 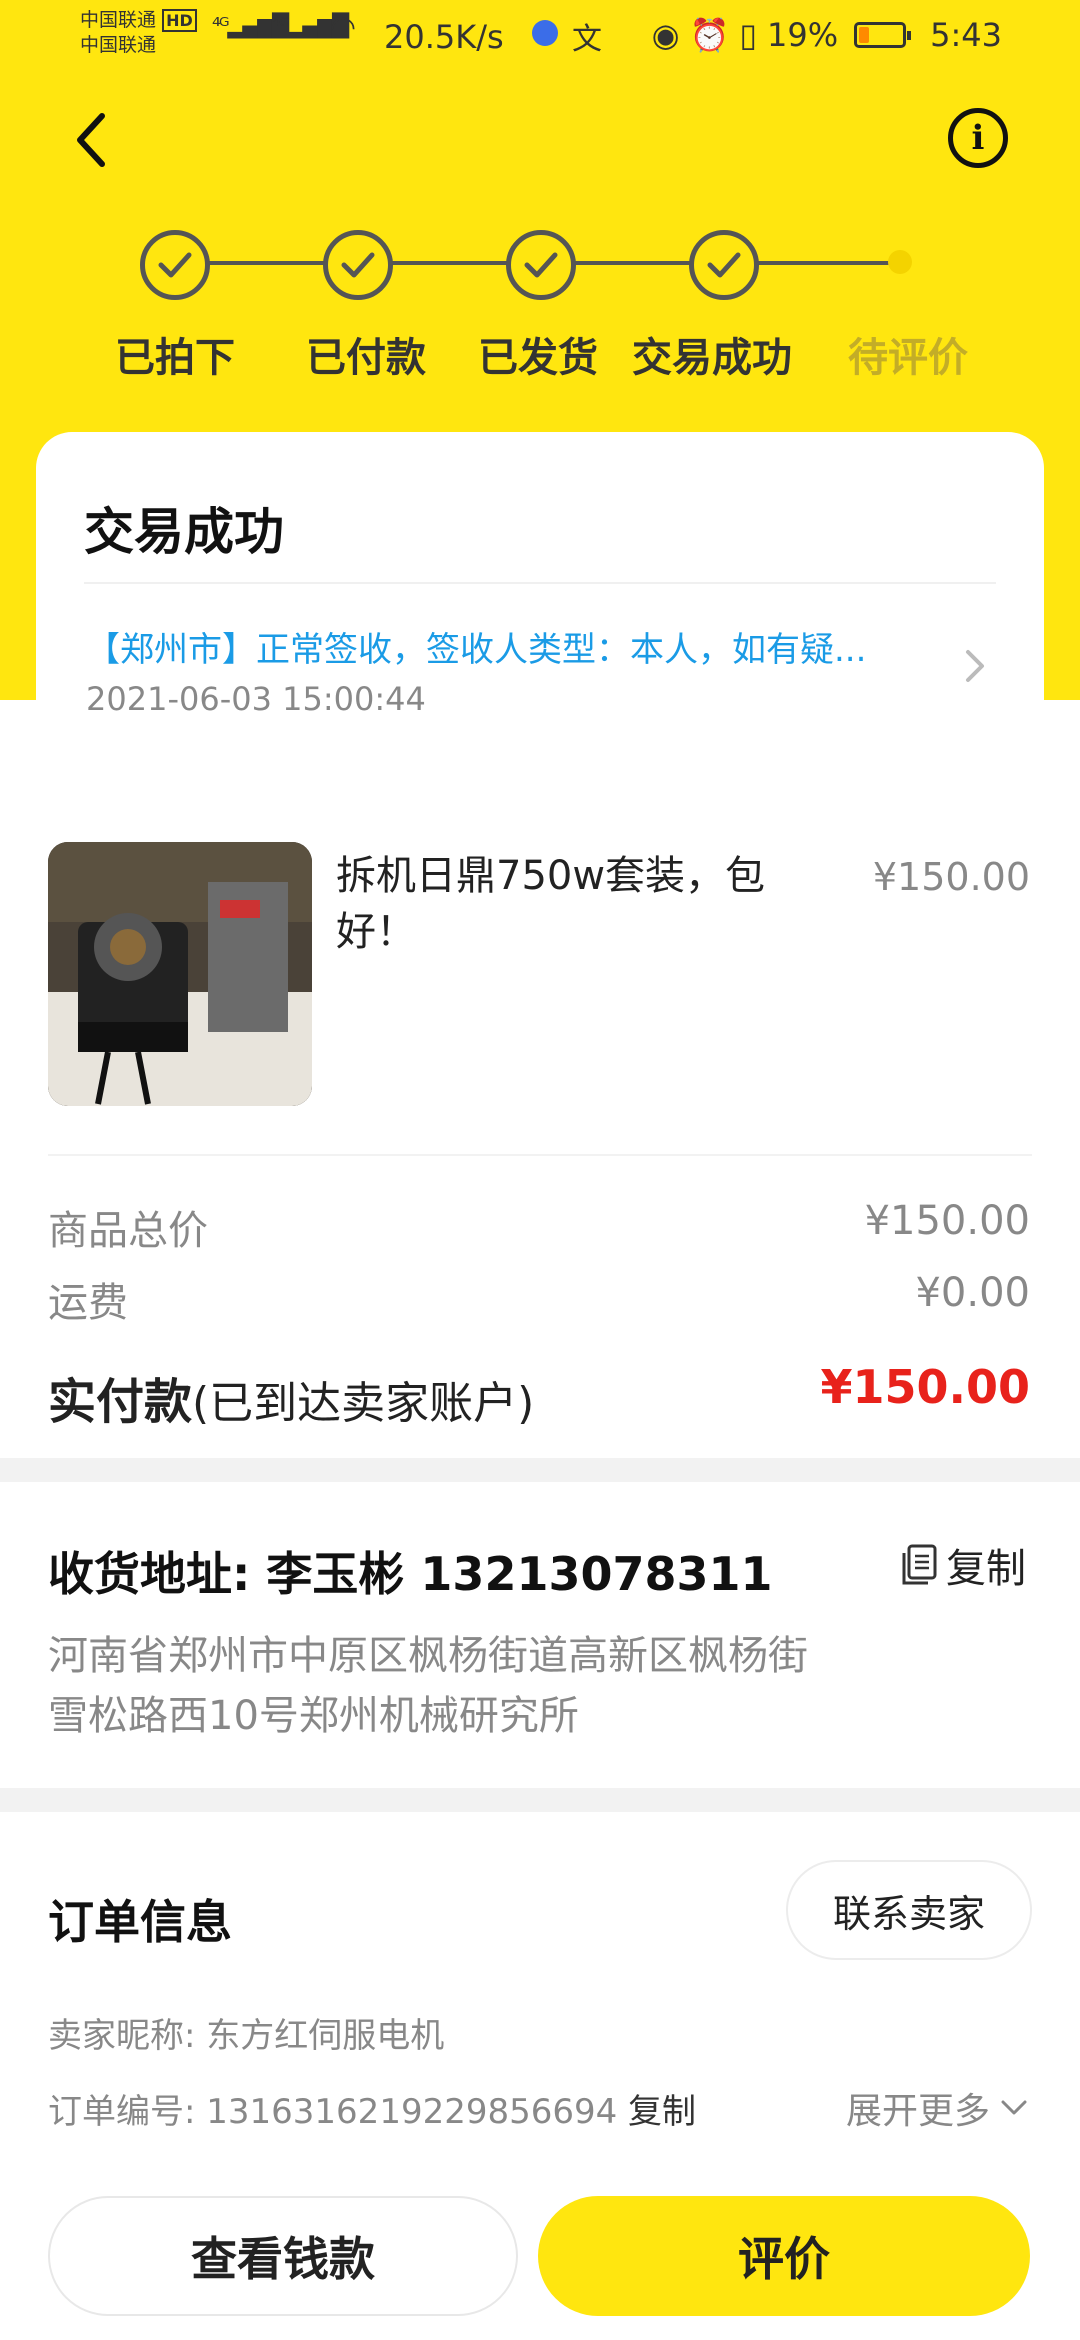 I want to click on wifi-icon: ◠, so click(x=343, y=27).